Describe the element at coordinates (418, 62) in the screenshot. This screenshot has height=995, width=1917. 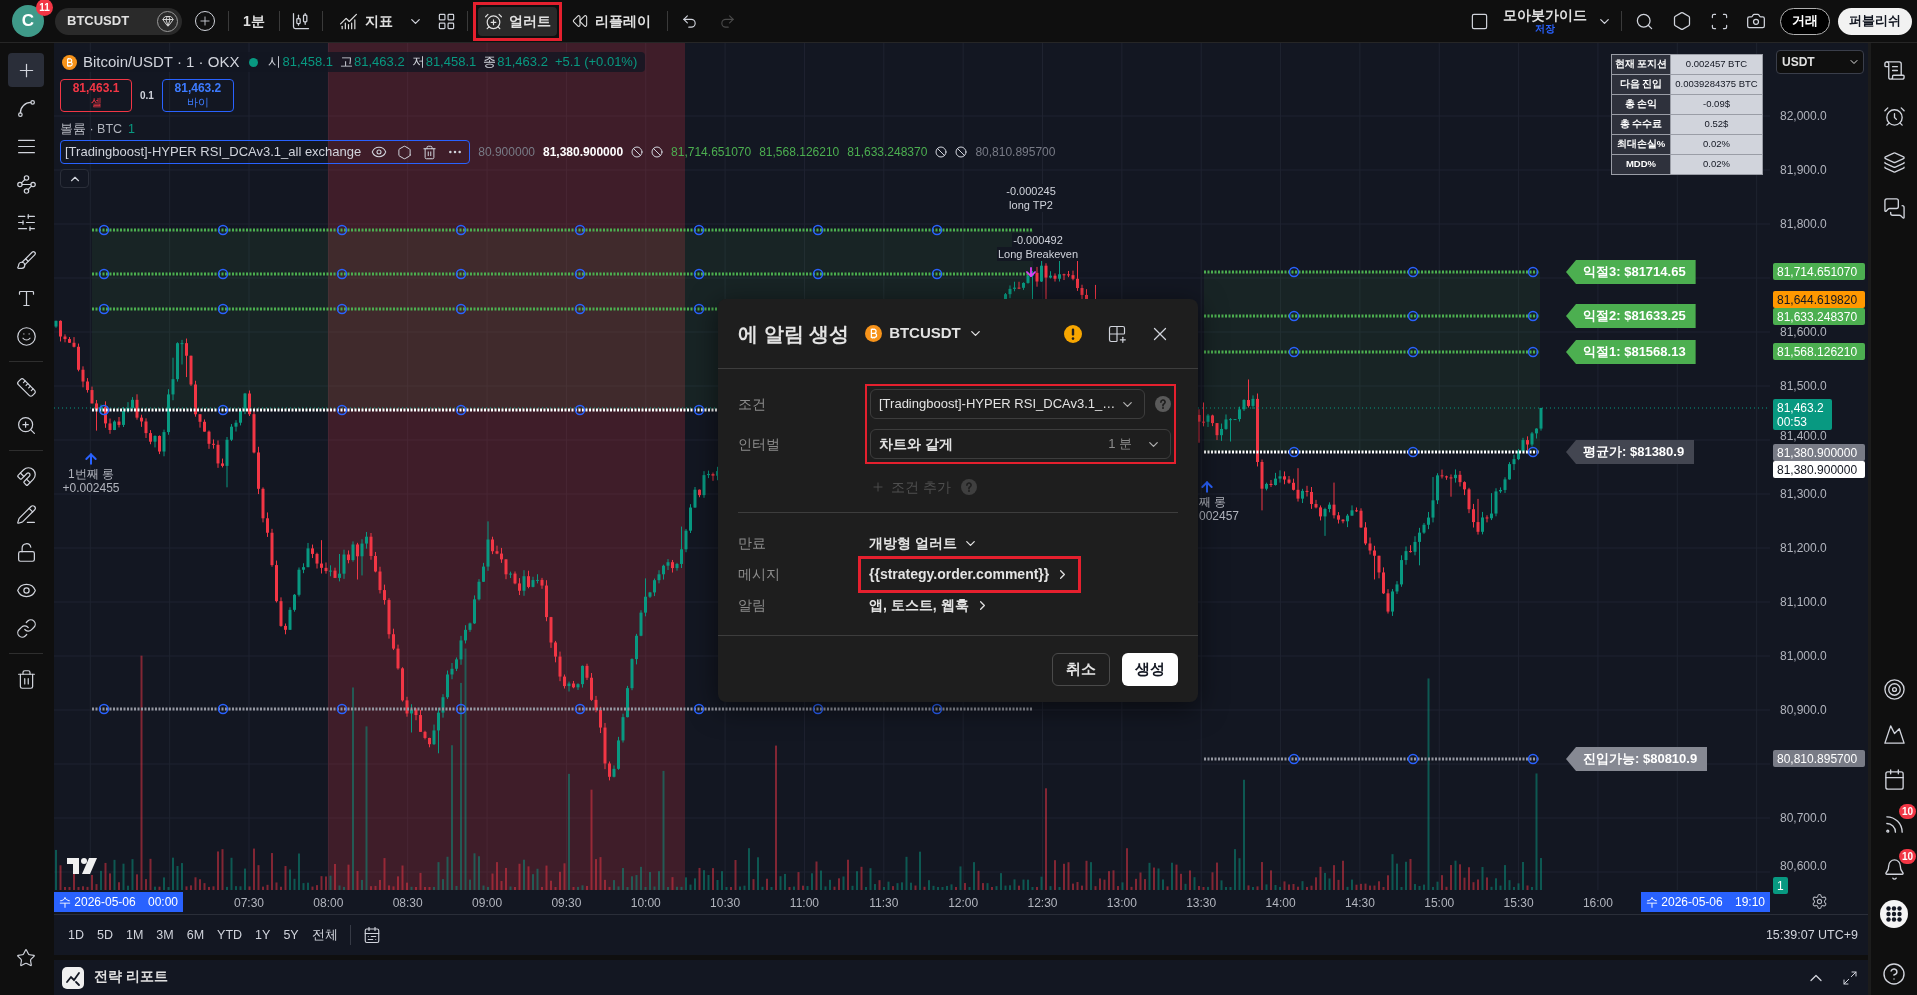
I see `ohlc-label: 저` at that location.